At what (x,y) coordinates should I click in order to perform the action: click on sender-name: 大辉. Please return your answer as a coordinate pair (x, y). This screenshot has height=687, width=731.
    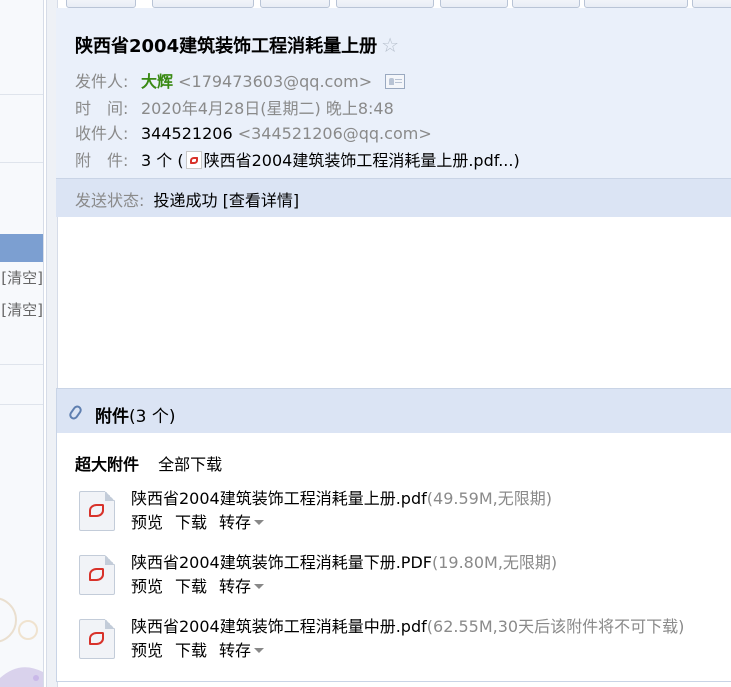
    Looking at the image, I should click on (157, 81).